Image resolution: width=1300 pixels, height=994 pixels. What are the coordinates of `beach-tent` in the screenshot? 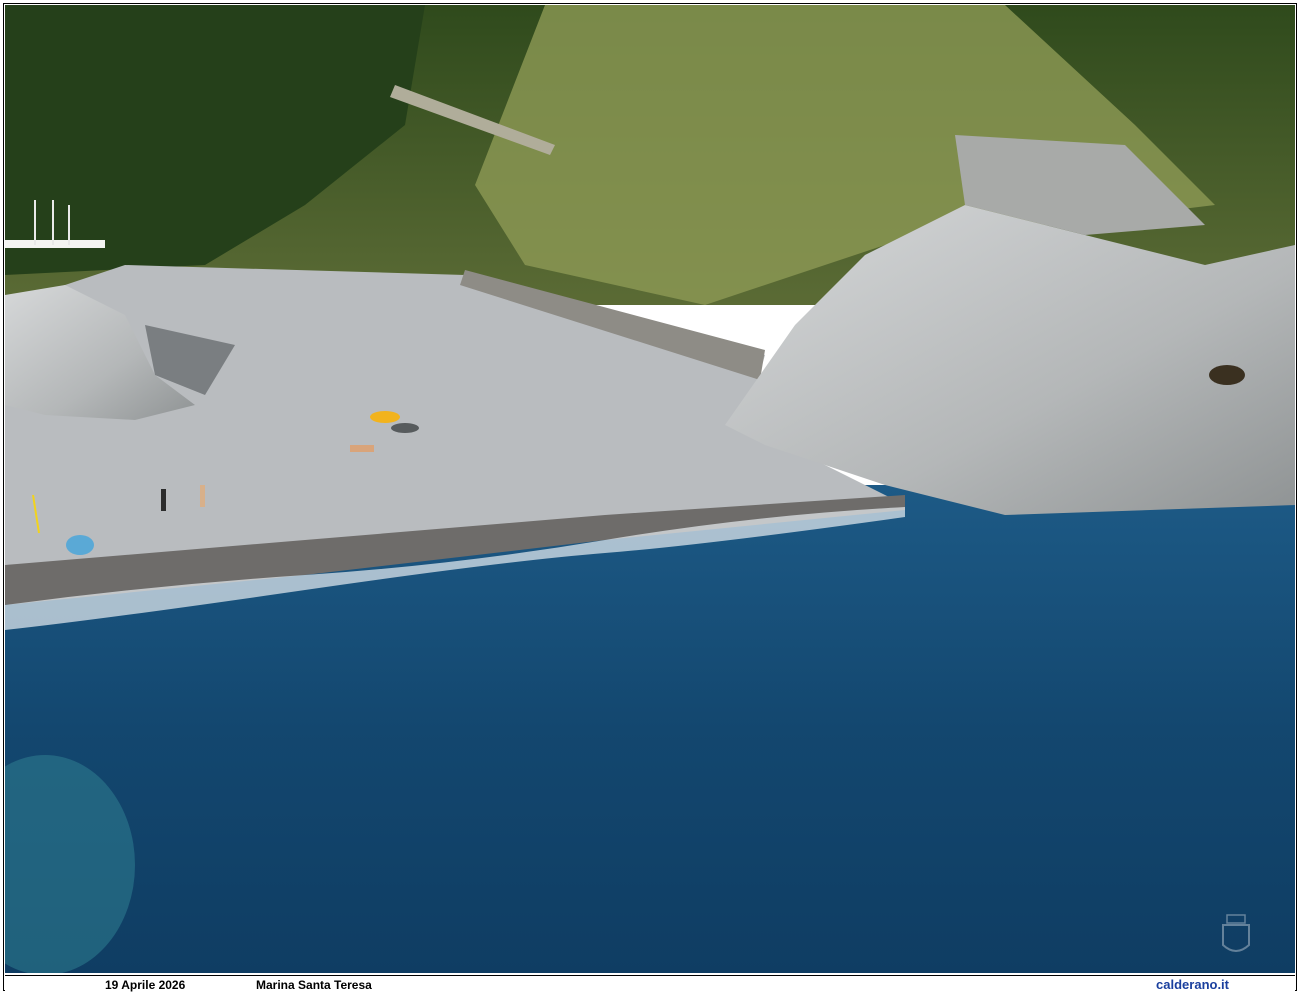 It's located at (80, 545).